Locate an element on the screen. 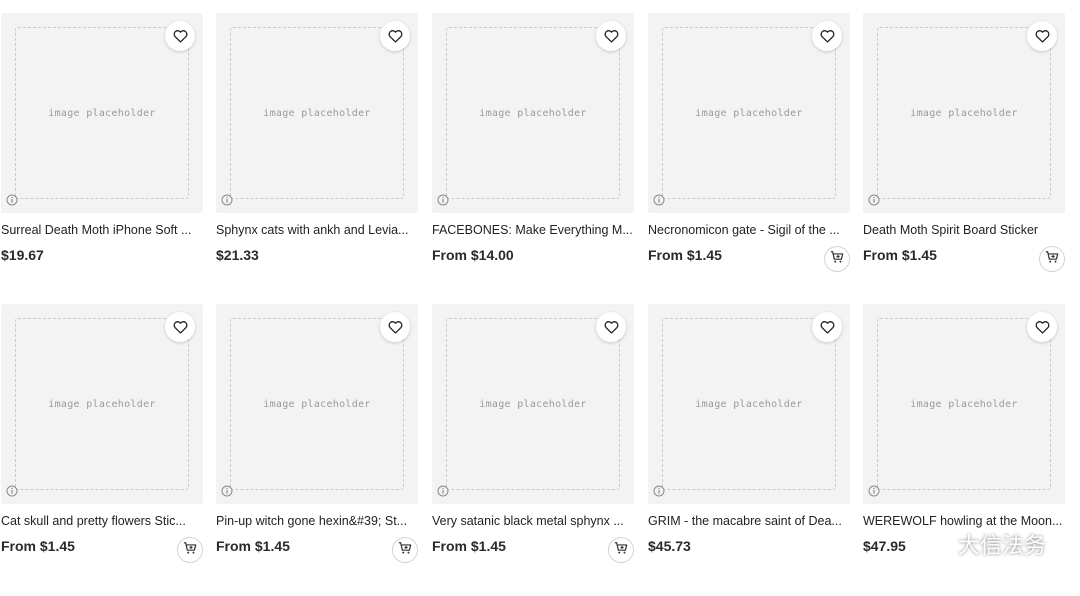 This screenshot has height=596, width=1080. product-price: $21.33 is located at coordinates (237, 255).